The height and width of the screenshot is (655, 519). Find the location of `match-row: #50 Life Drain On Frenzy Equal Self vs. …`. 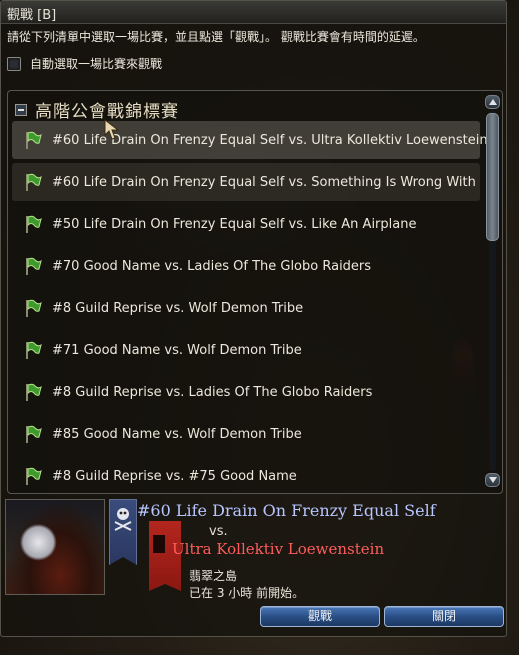

match-row: #50 Life Drain On Frenzy Equal Self vs. … is located at coordinates (246, 224).